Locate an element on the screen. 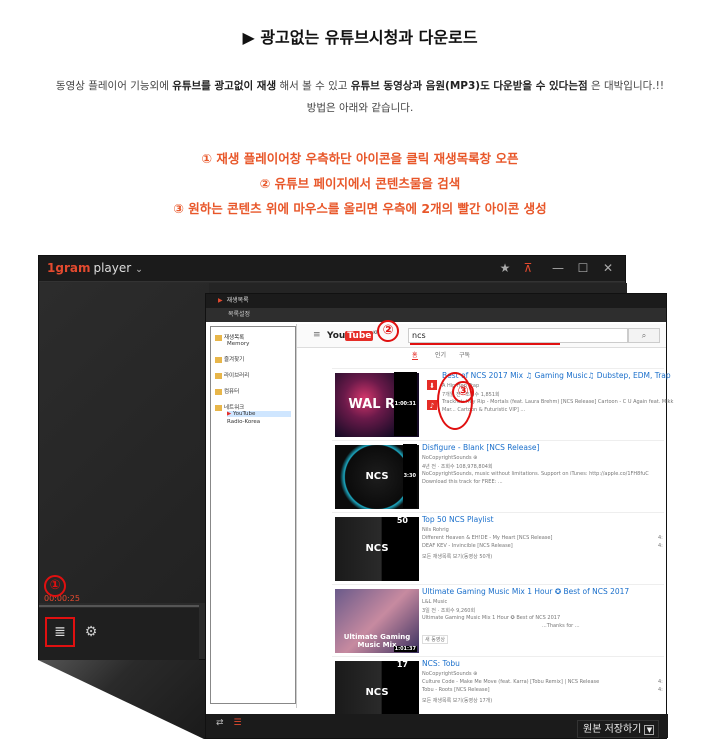 The image size is (720, 739). tree-item-radio: Radio-Korea is located at coordinates (243, 422).